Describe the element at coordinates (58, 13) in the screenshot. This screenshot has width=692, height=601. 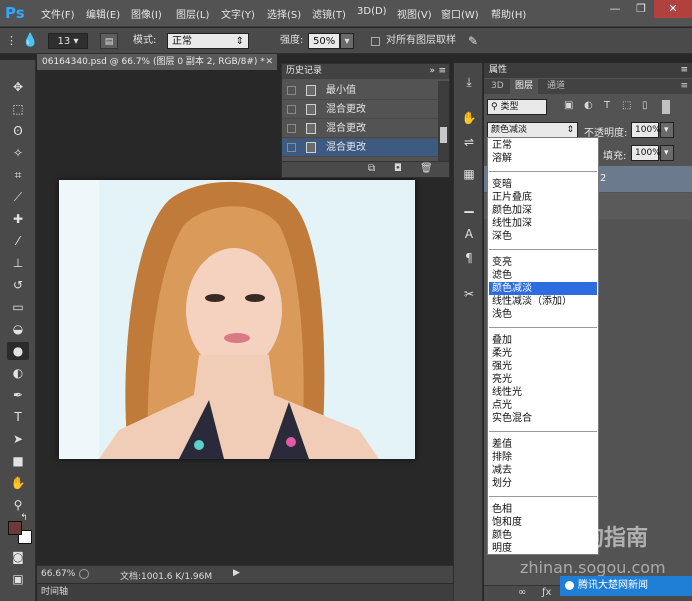
I see `menu-file: 文件(F)` at that location.